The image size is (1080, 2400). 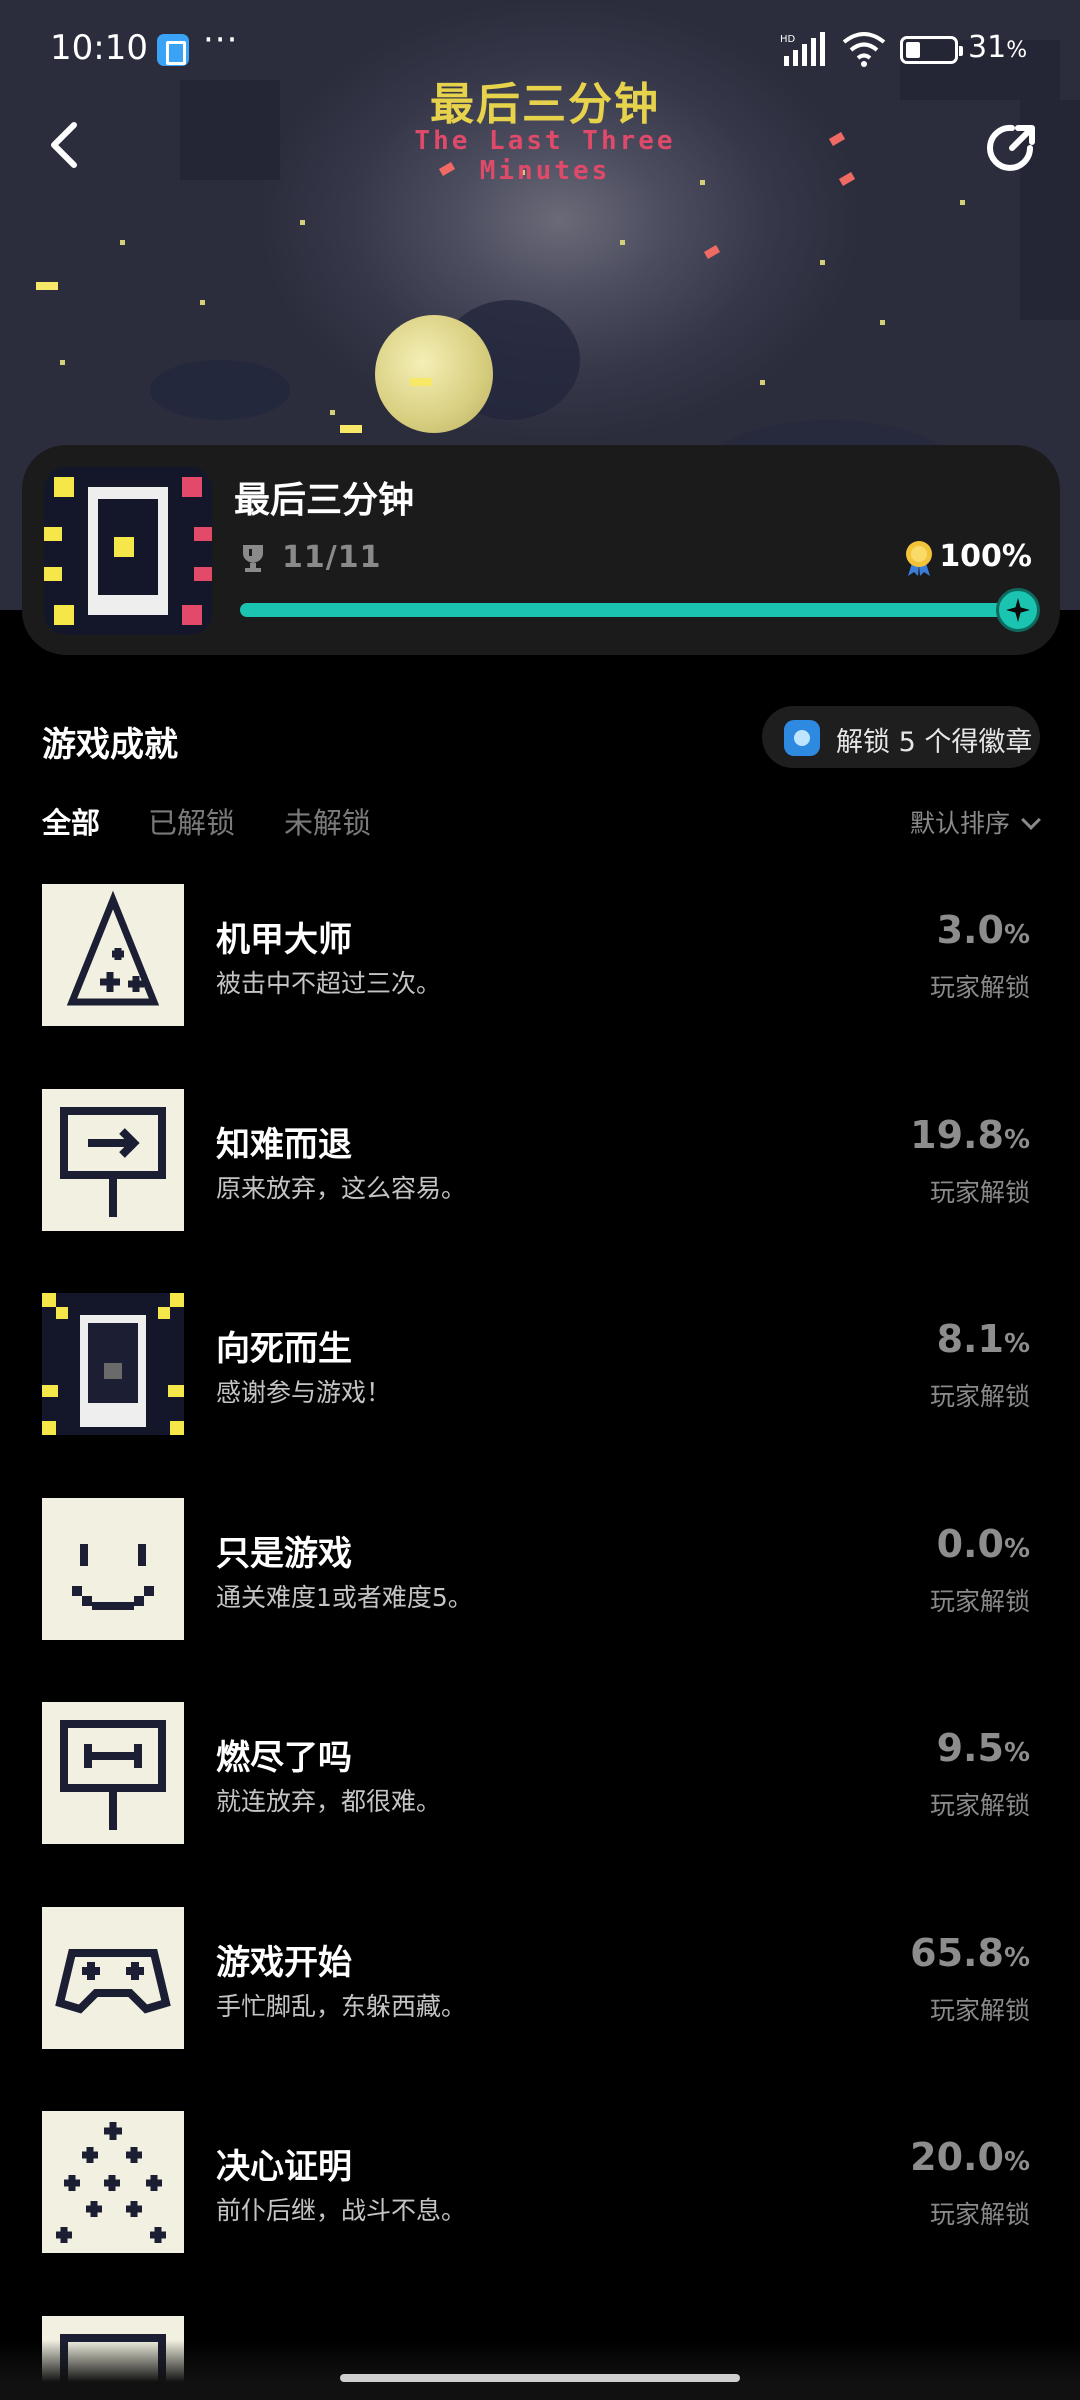 What do you see at coordinates (99, 48) in the screenshot?
I see `clock: 10:10` at bounding box center [99, 48].